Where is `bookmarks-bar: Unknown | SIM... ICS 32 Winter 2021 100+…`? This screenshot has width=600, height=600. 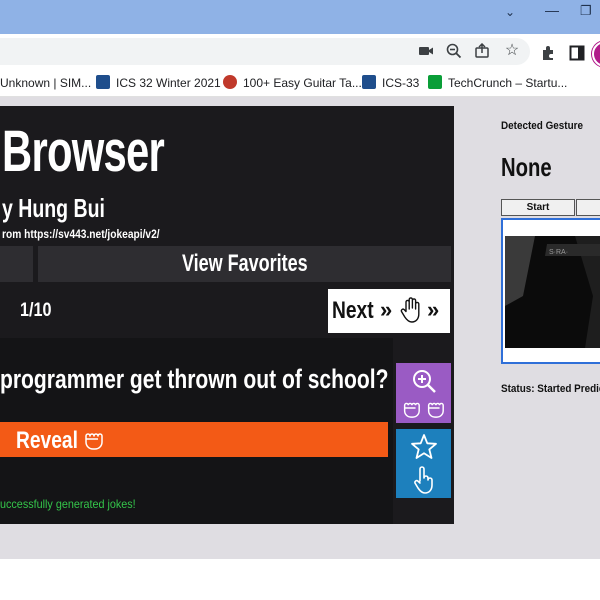 bookmarks-bar: Unknown | SIM... ICS 32 Winter 2021 100+… is located at coordinates (300, 83).